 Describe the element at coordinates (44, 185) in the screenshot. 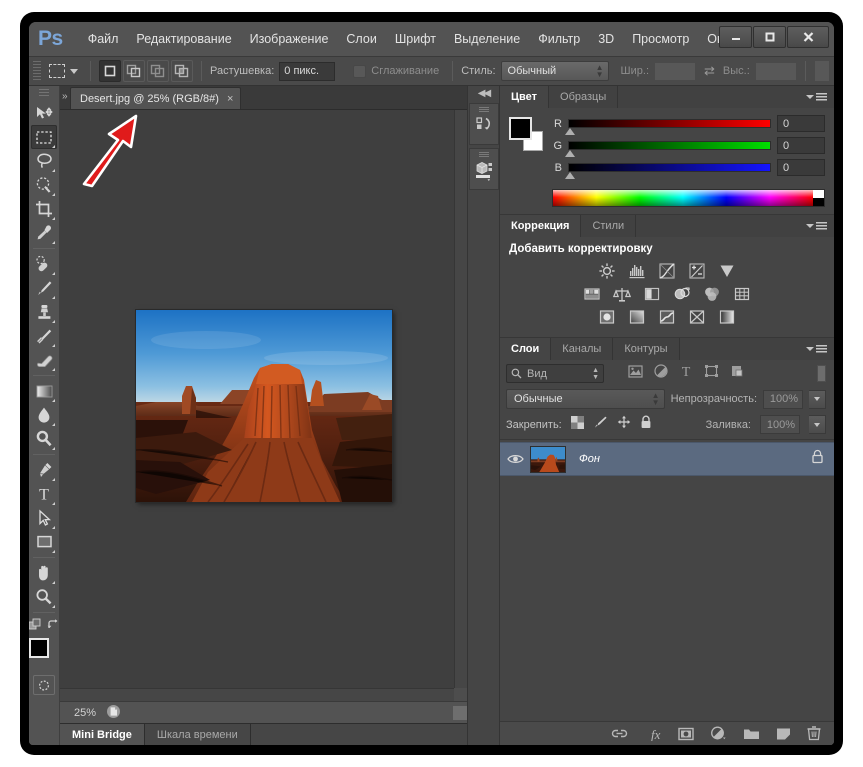

I see `quick-selection-tool` at that location.